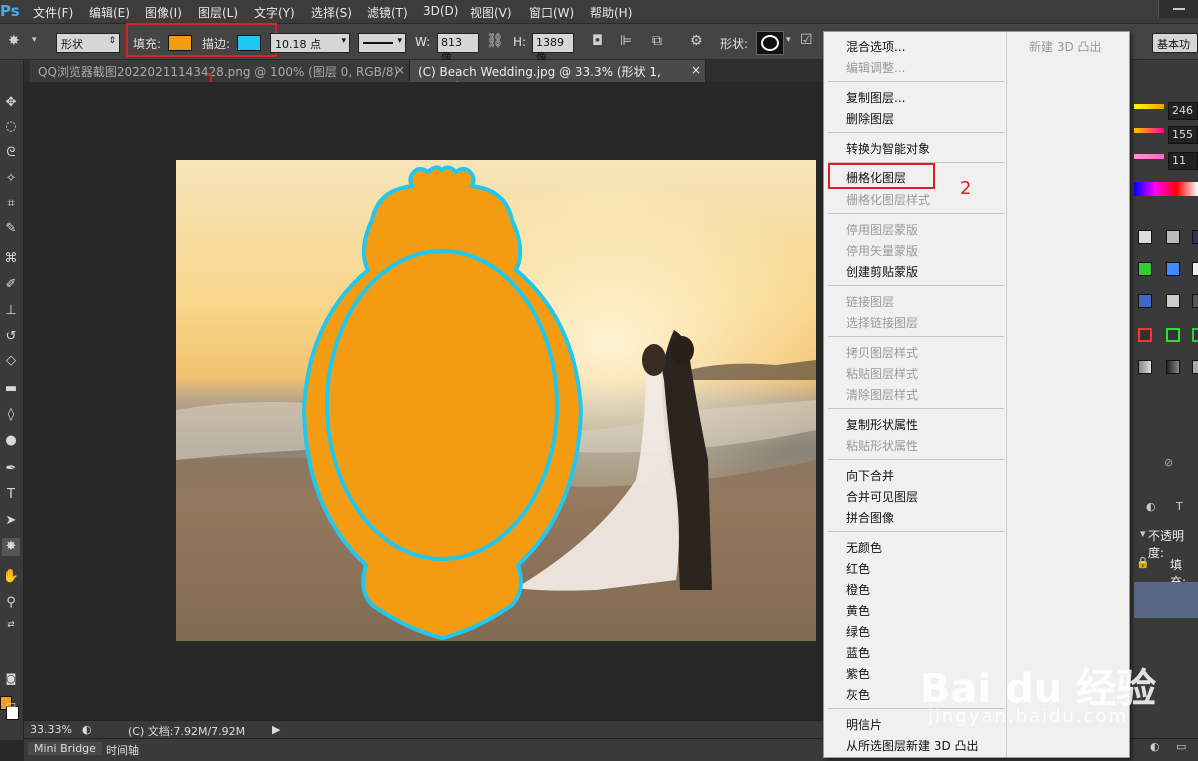  What do you see at coordinates (11, 679) in the screenshot?
I see `quick-mask-icon: ◙` at bounding box center [11, 679].